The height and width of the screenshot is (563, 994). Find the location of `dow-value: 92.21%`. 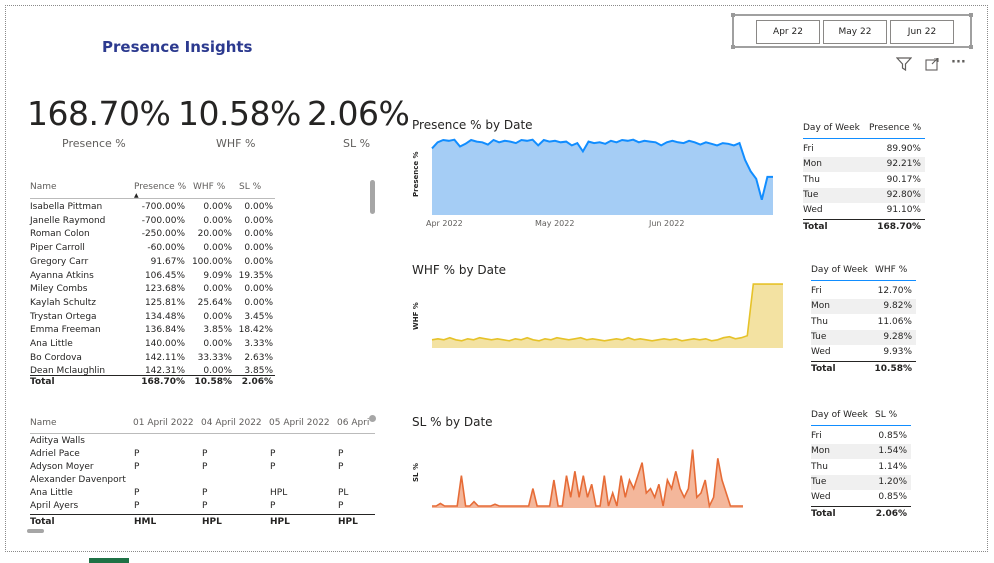

dow-value: 92.21% is located at coordinates (903, 164).